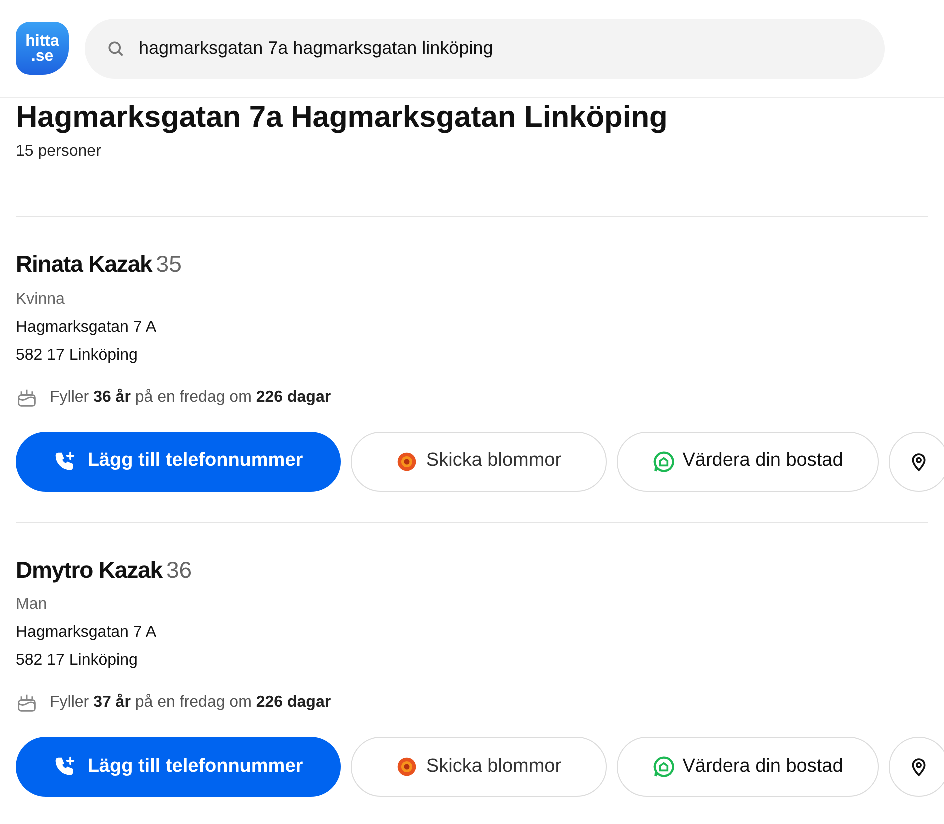 This screenshot has width=944, height=824. Describe the element at coordinates (191, 702) in the screenshot. I see `birthday-text: Fyller 37 år på en fredag om 226 dagar` at that location.